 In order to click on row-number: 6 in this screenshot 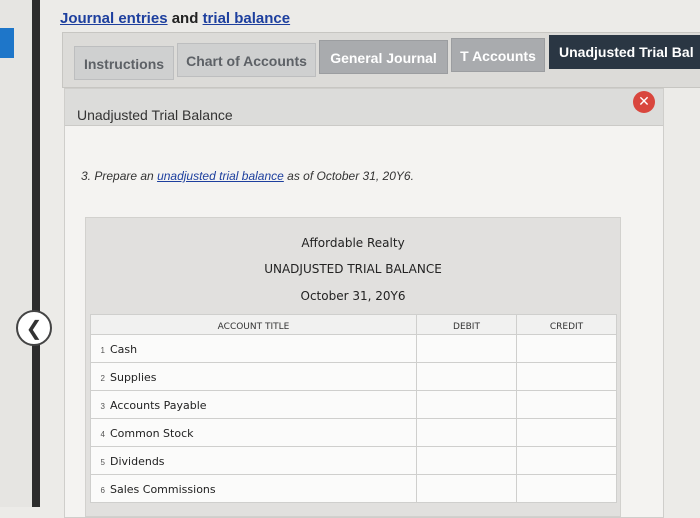, I will do `click(102, 490)`.